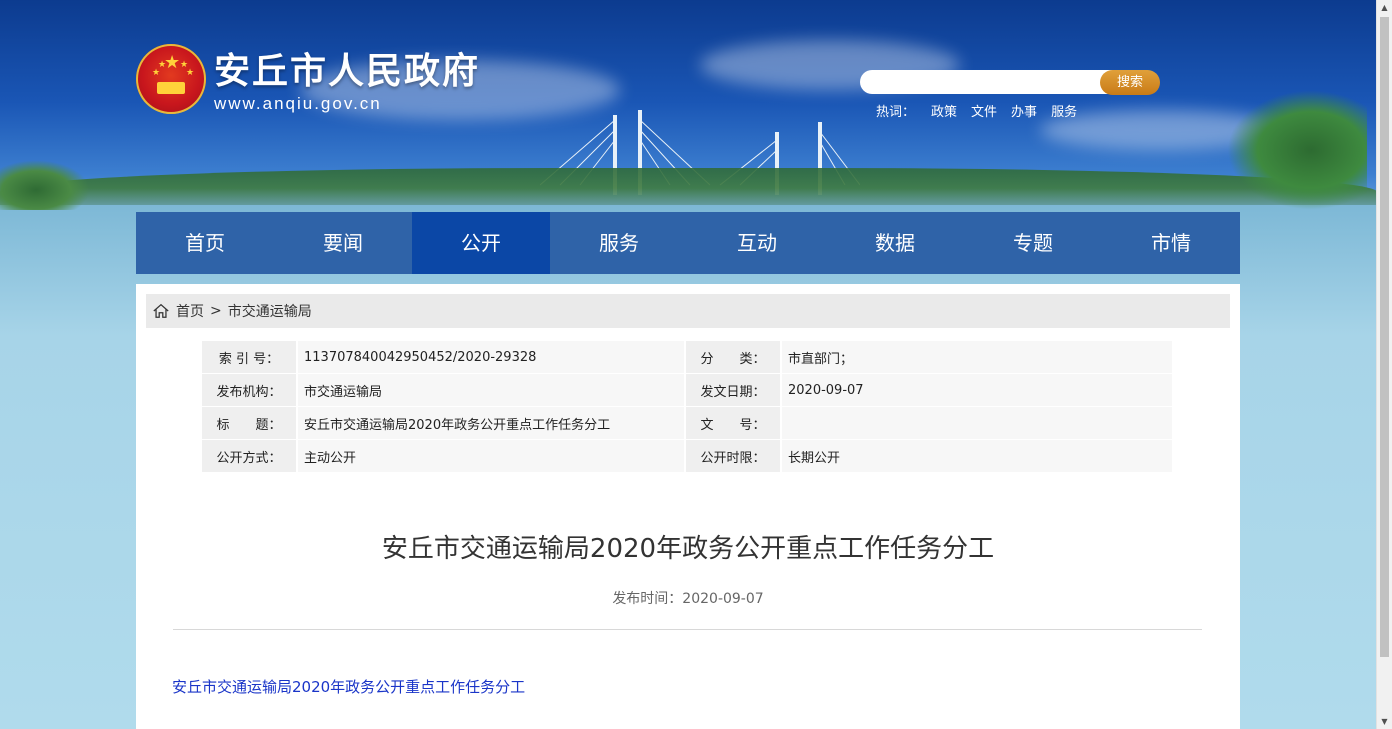 This screenshot has width=1392, height=729. What do you see at coordinates (977, 456) in the screenshot?
I see `disclosure-period-value: 长期公开` at bounding box center [977, 456].